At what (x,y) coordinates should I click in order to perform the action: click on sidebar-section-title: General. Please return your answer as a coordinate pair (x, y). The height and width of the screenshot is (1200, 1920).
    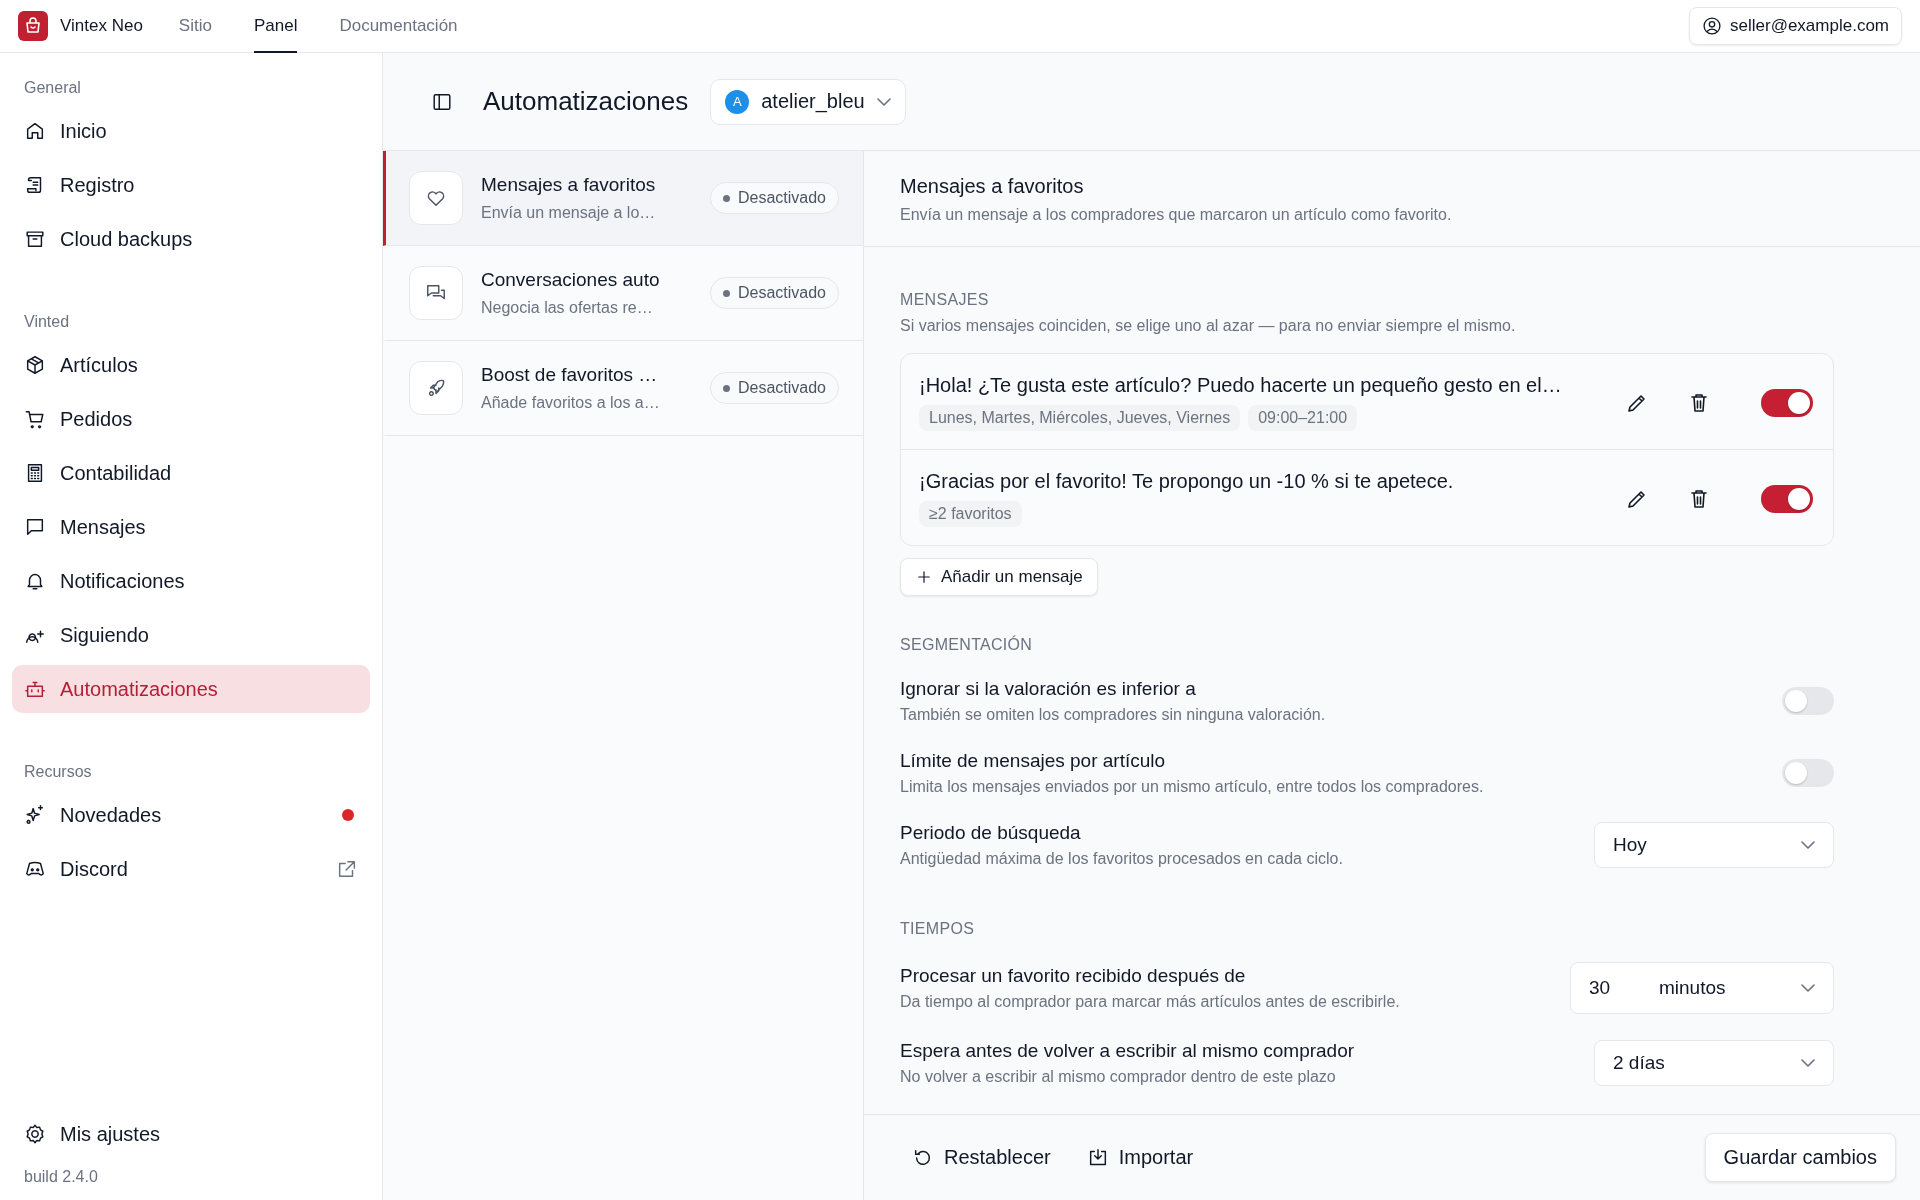
    Looking at the image, I should click on (52, 88).